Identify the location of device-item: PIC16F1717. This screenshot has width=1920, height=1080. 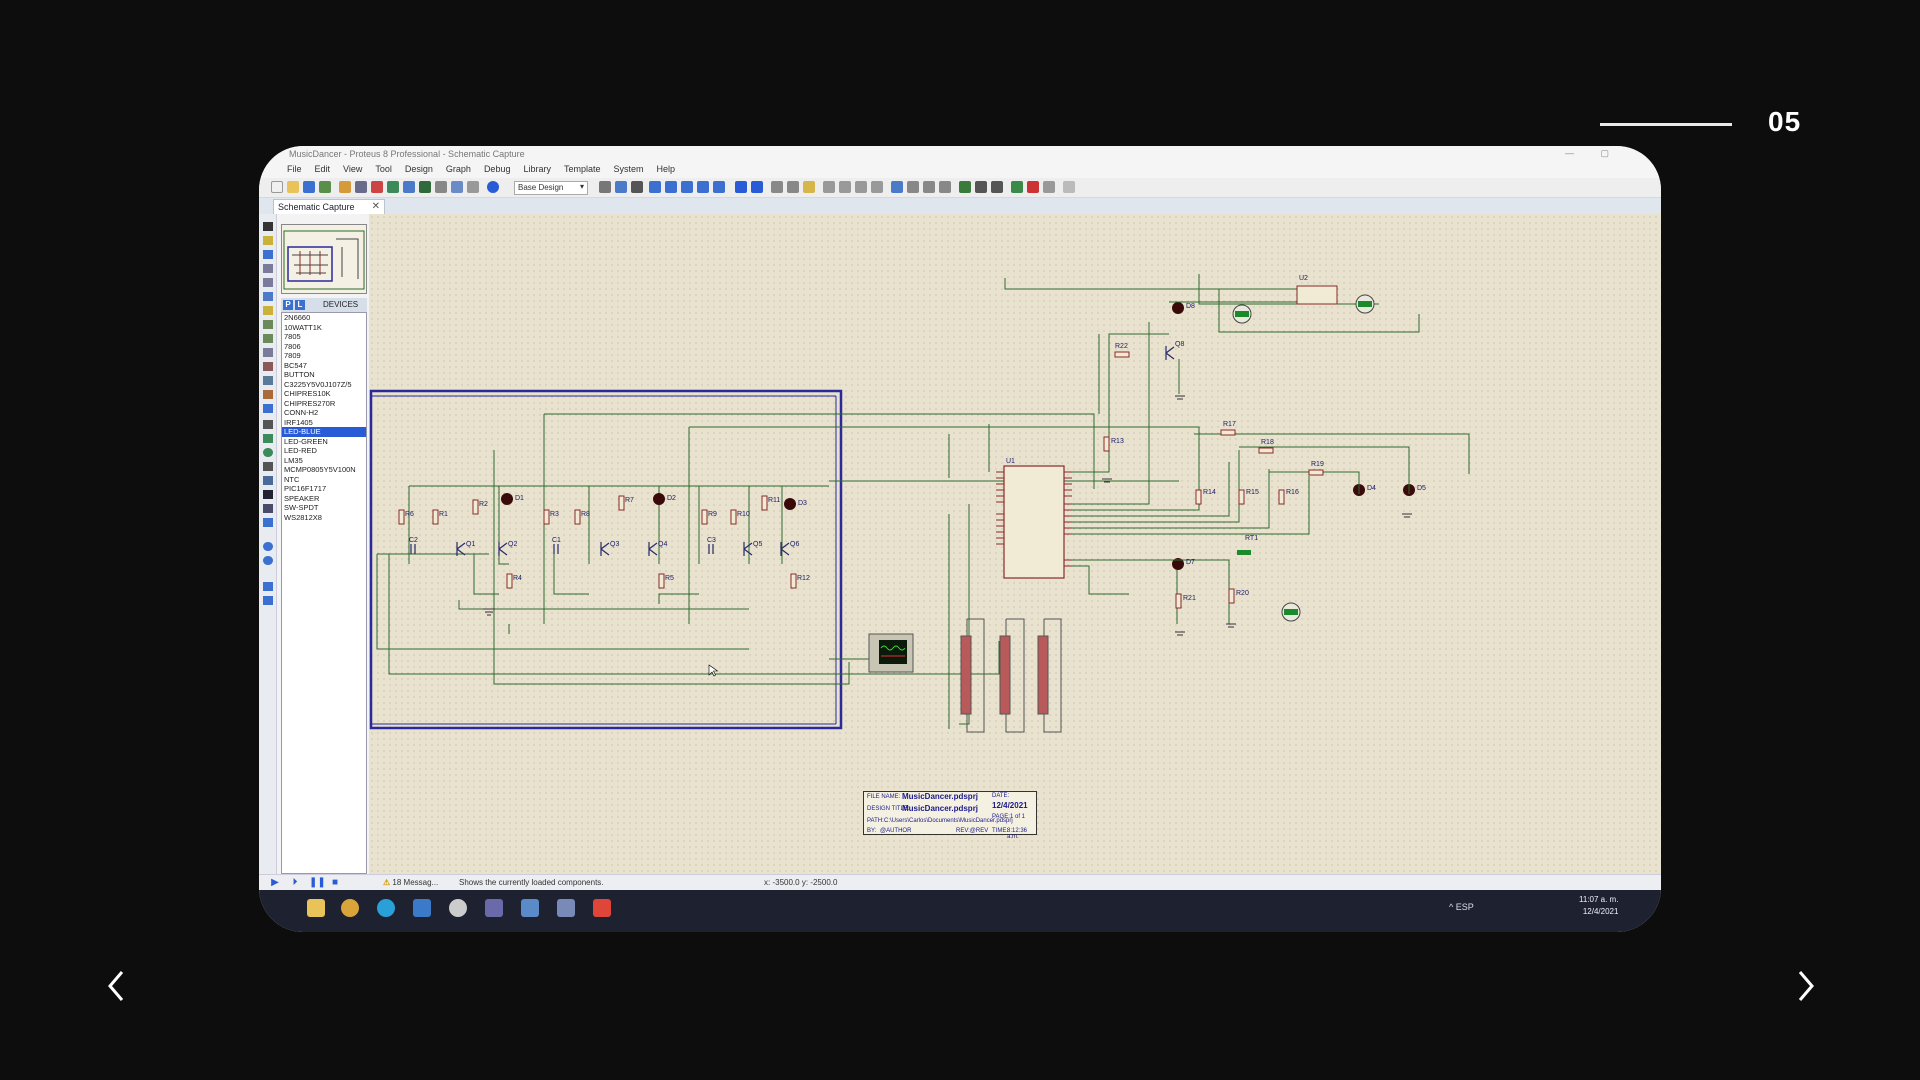
(324, 489).